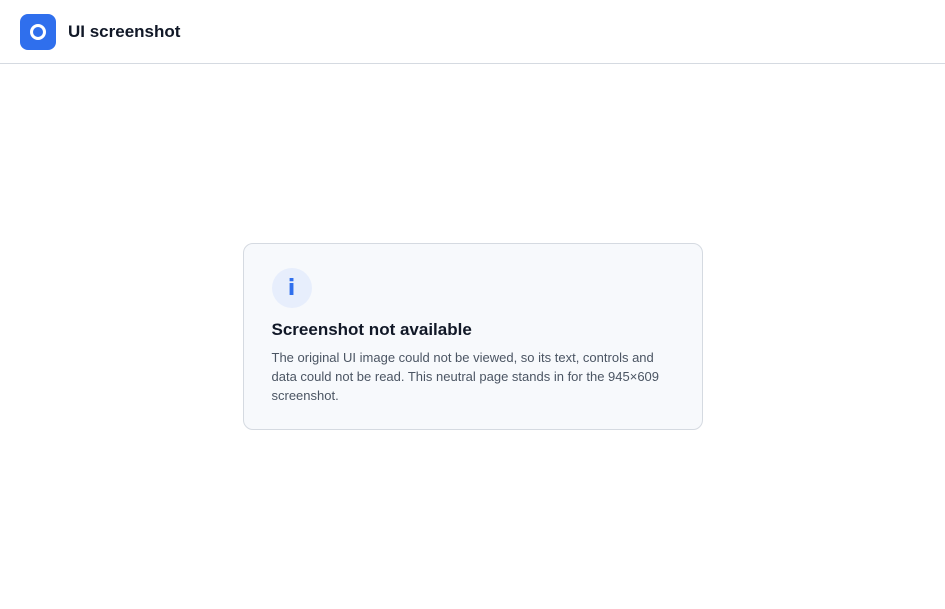 Image resolution: width=945 pixels, height=609 pixels. Describe the element at coordinates (472, 32) in the screenshot. I see `app-header: UI screenshot` at that location.